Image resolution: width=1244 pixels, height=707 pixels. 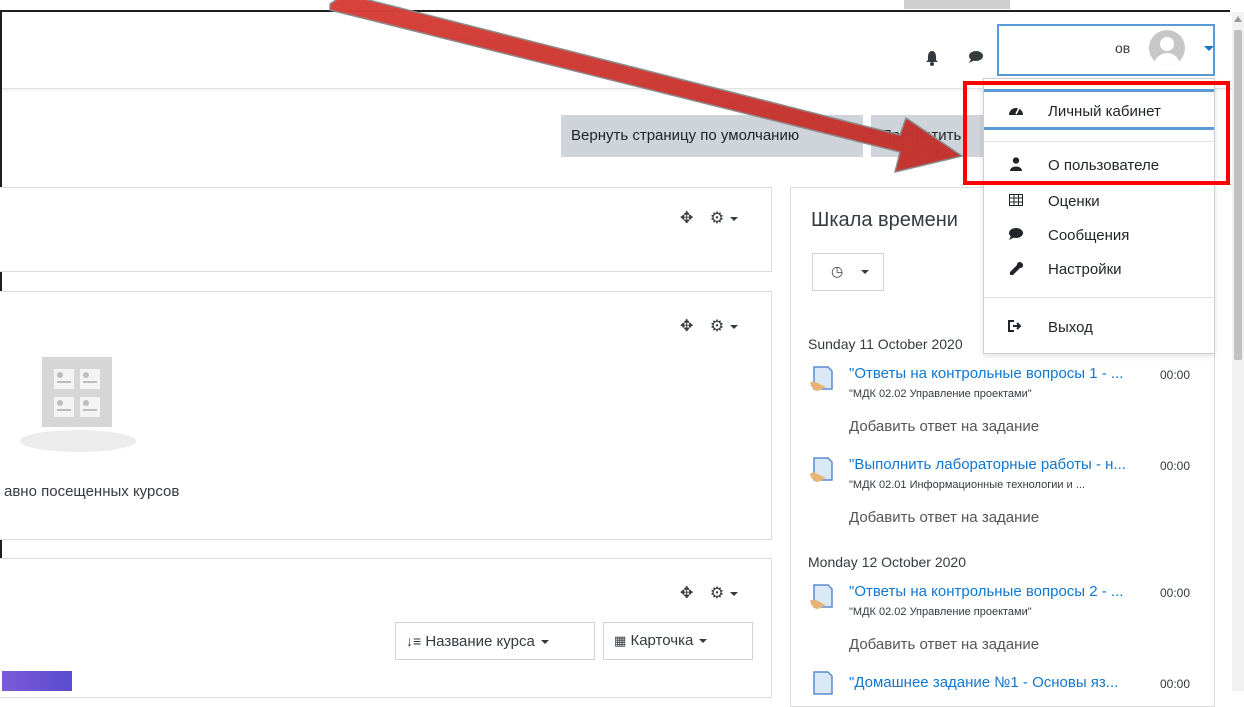 What do you see at coordinates (1238, 19) in the screenshot?
I see `scroll-up-arrow` at bounding box center [1238, 19].